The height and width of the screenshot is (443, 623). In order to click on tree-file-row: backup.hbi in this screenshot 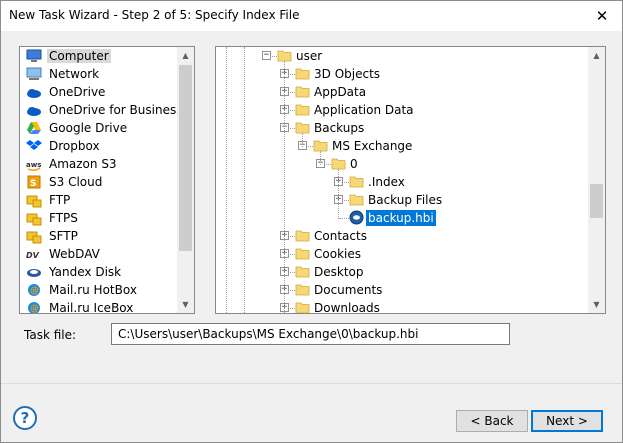, I will do `click(402, 218)`.